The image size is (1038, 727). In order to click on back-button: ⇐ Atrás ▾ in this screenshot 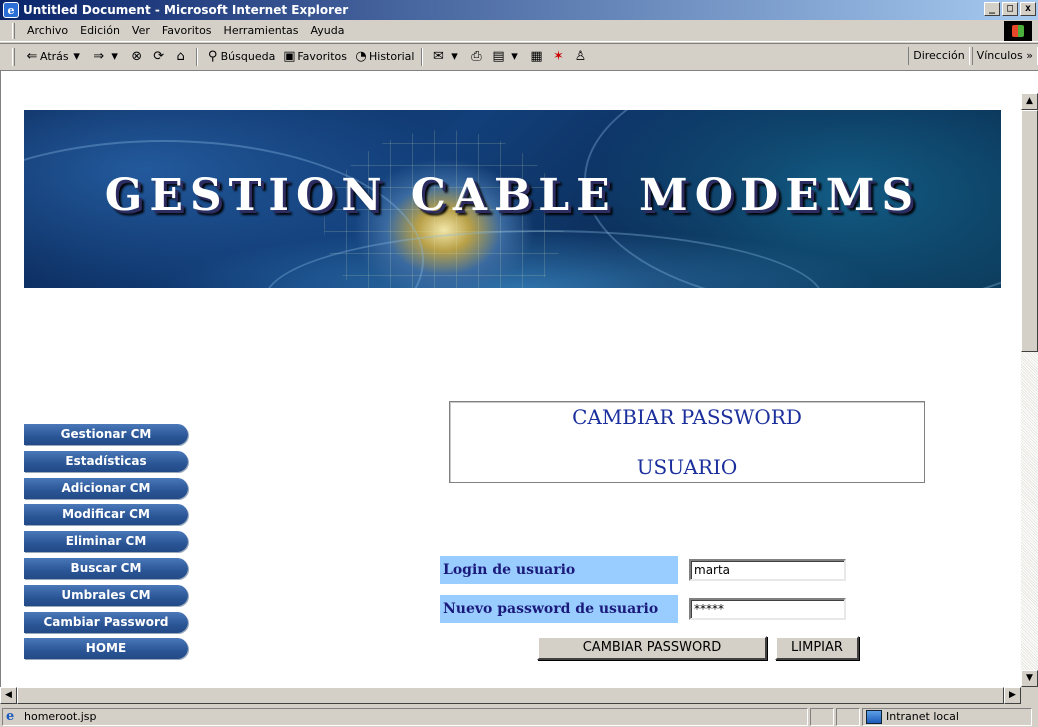, I will do `click(54, 57)`.